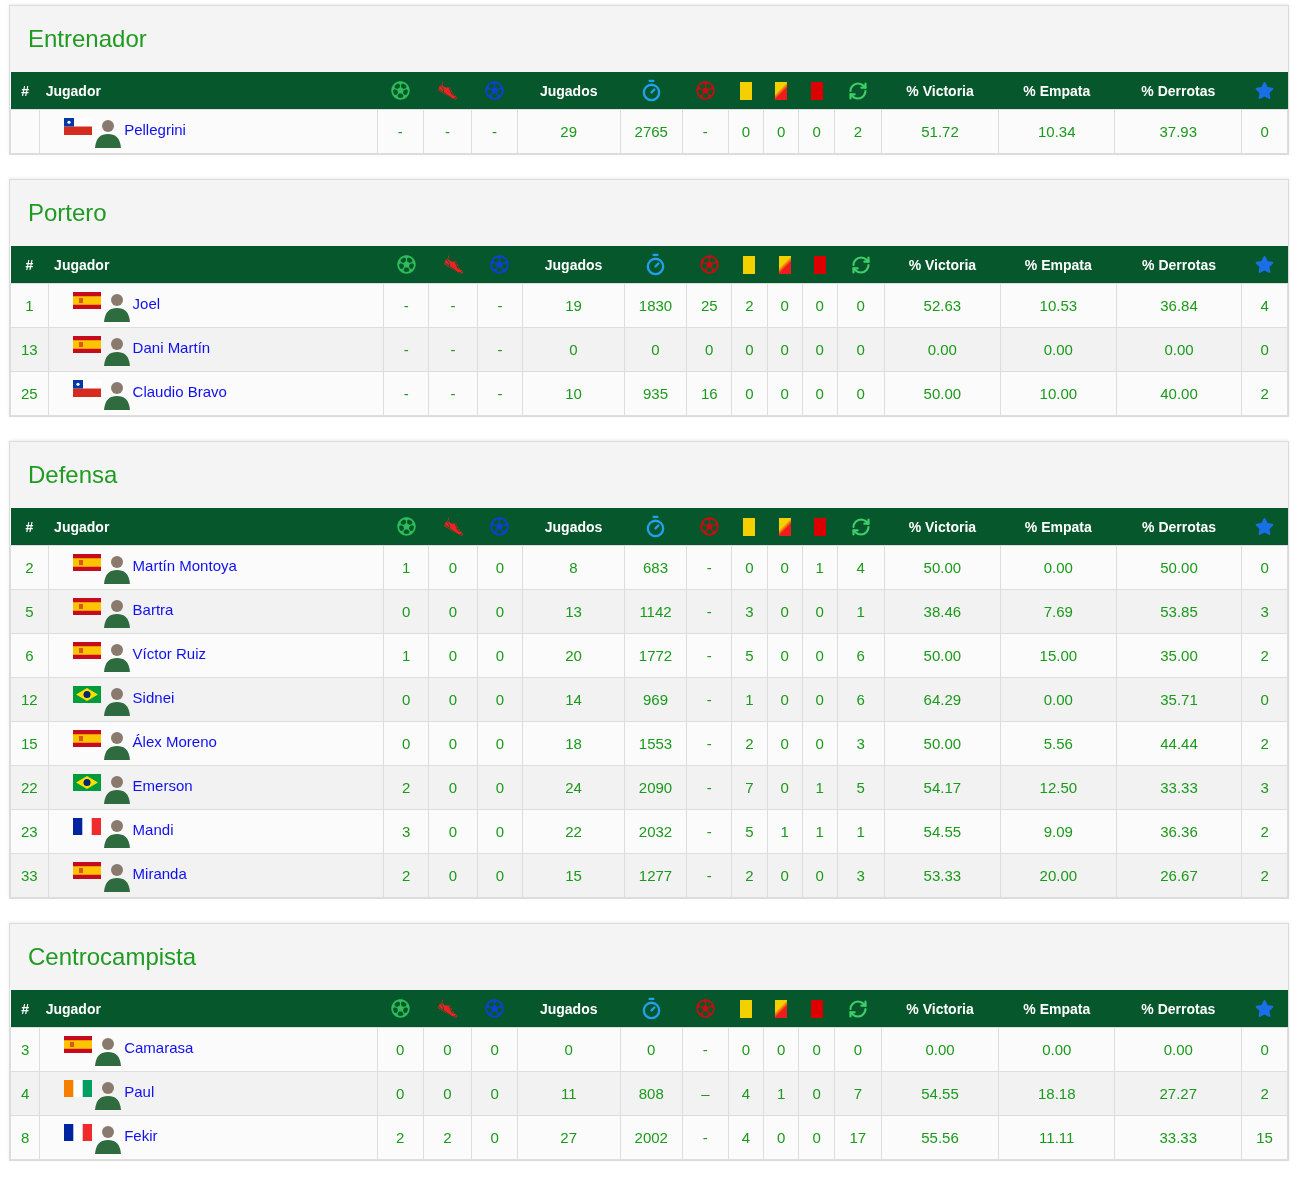  I want to click on section-title: Centrocampista, so click(112, 957).